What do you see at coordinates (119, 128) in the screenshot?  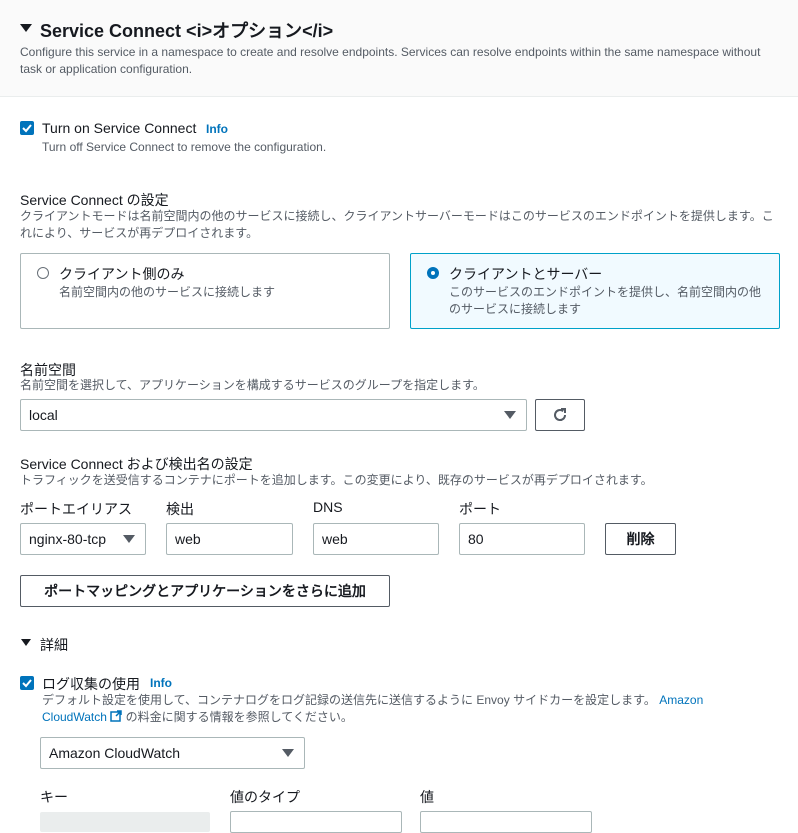 I see `turn-on-label: Turn on Service Connect` at bounding box center [119, 128].